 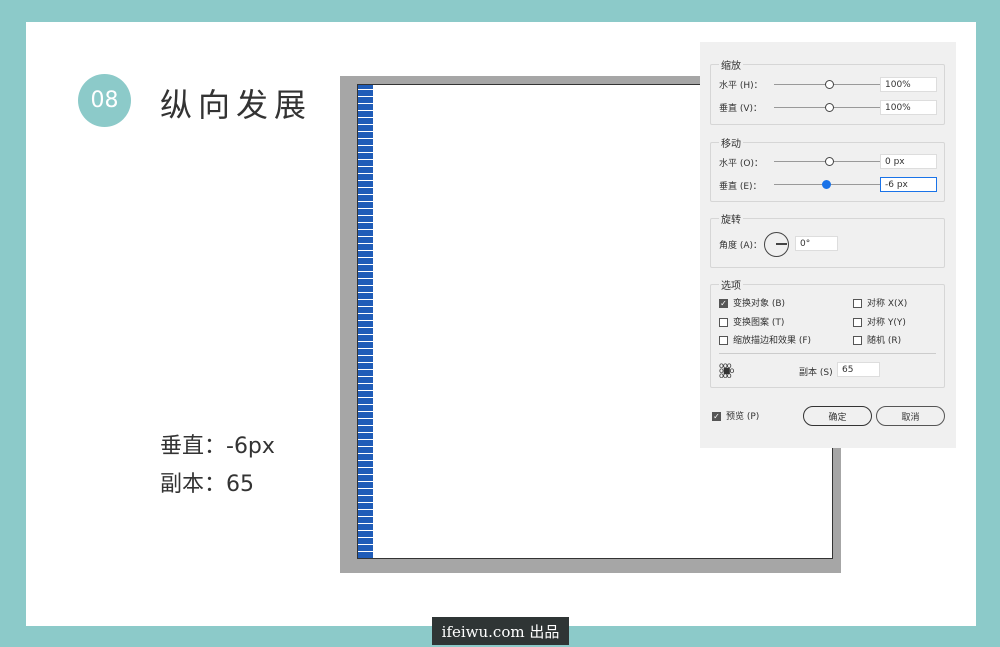 I want to click on move-h-input: 0 px, so click(x=908, y=161).